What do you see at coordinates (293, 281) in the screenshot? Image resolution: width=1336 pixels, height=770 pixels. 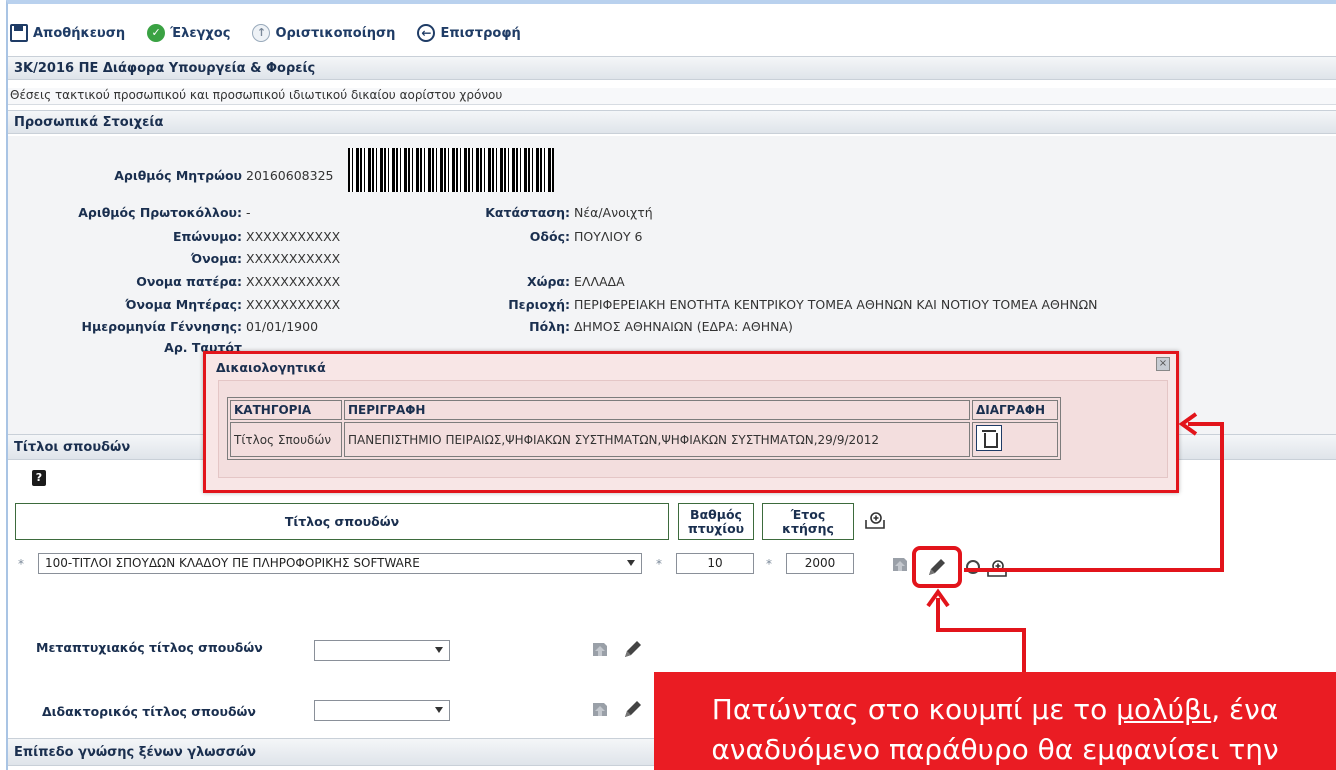 I see `father-value: XXXXXXXXXXX` at bounding box center [293, 281].